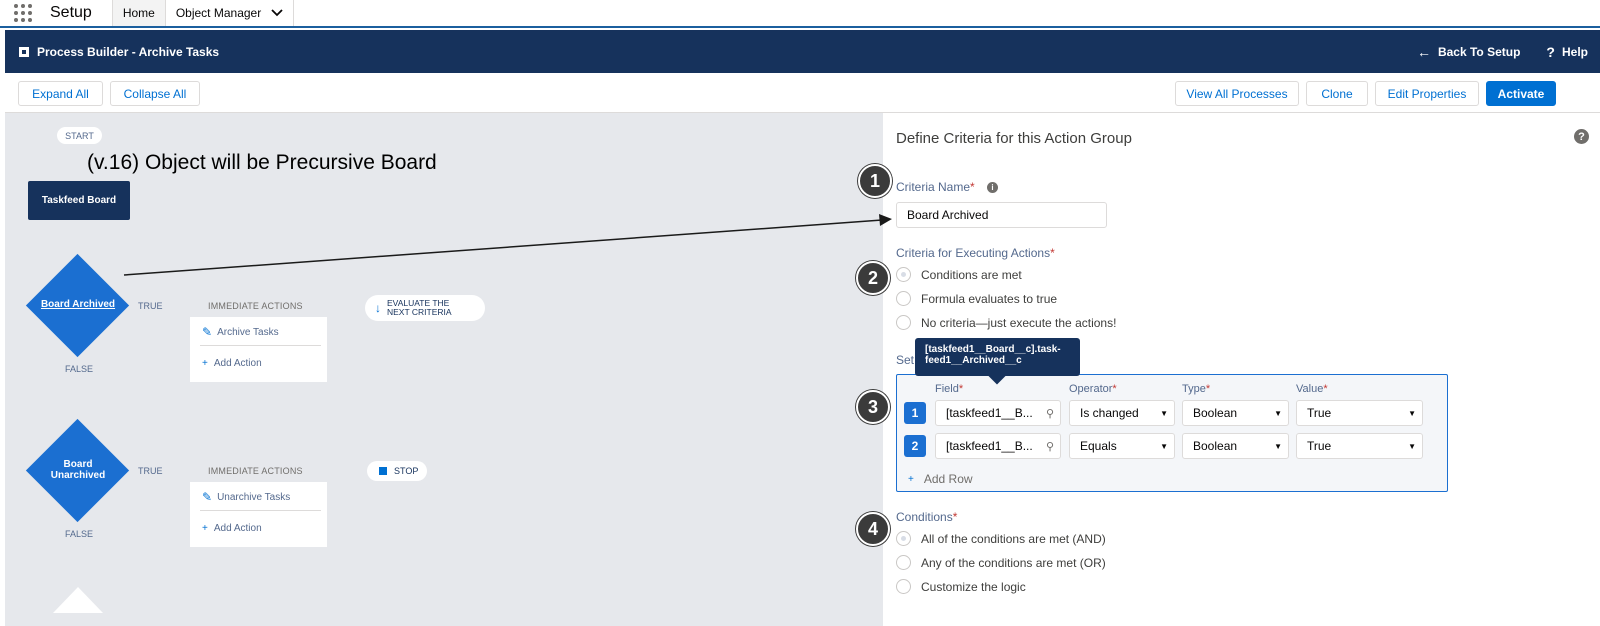 The width and height of the screenshot is (1600, 626). I want to click on arrow-left-icon: ←, so click(1423, 51).